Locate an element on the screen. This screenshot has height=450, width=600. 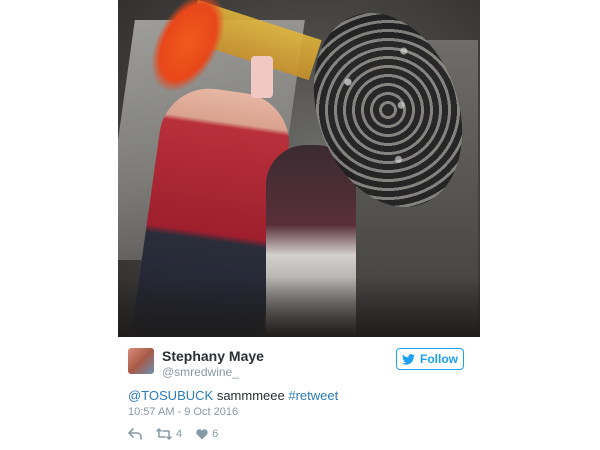
photo-floor is located at coordinates (299, 307).